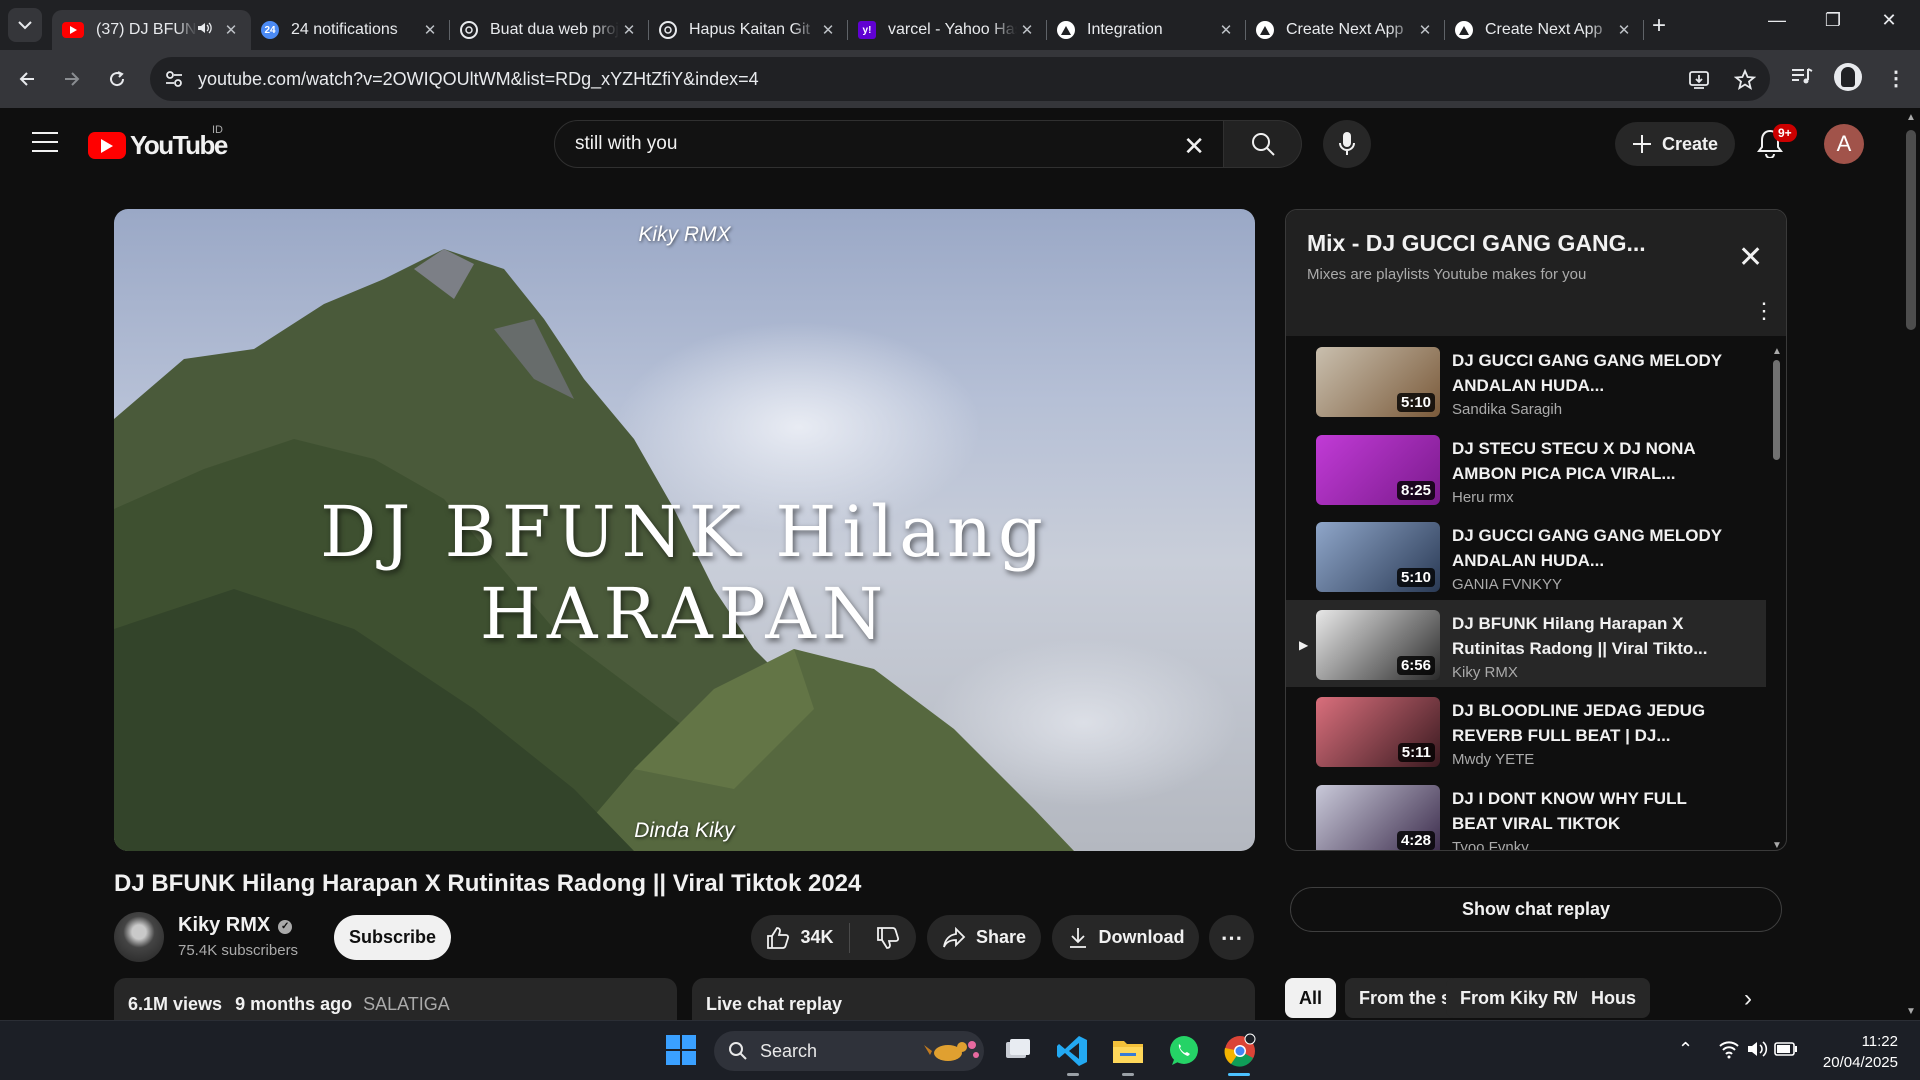  Describe the element at coordinates (947, 30) in the screenshot. I see `browser-tab: y! varcel - Yahoo Hasil ✕` at that location.